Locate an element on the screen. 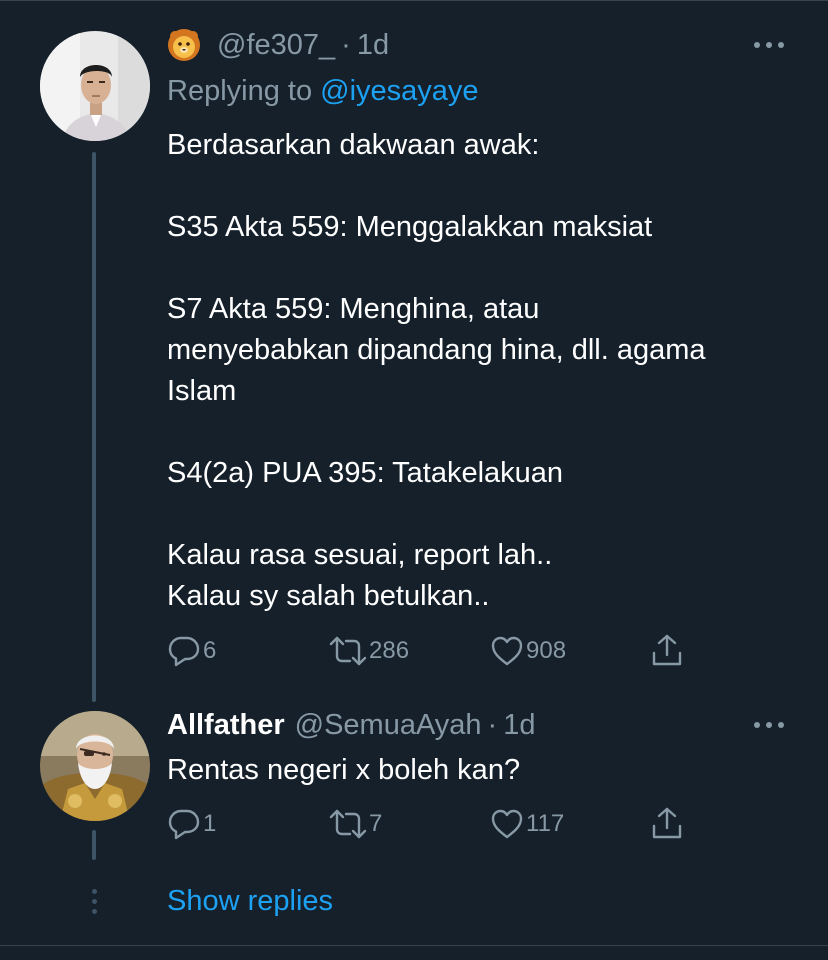 The image size is (828, 960). retweet-button: 286 is located at coordinates (369, 651).